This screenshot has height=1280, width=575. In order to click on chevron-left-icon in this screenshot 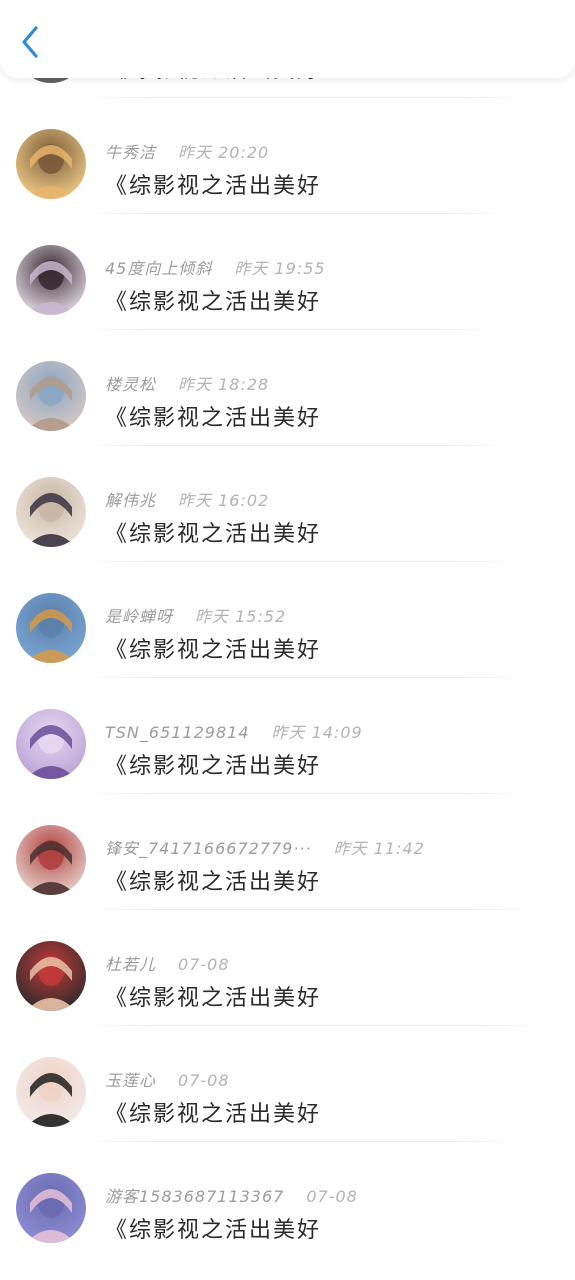, I will do `click(30, 44)`.